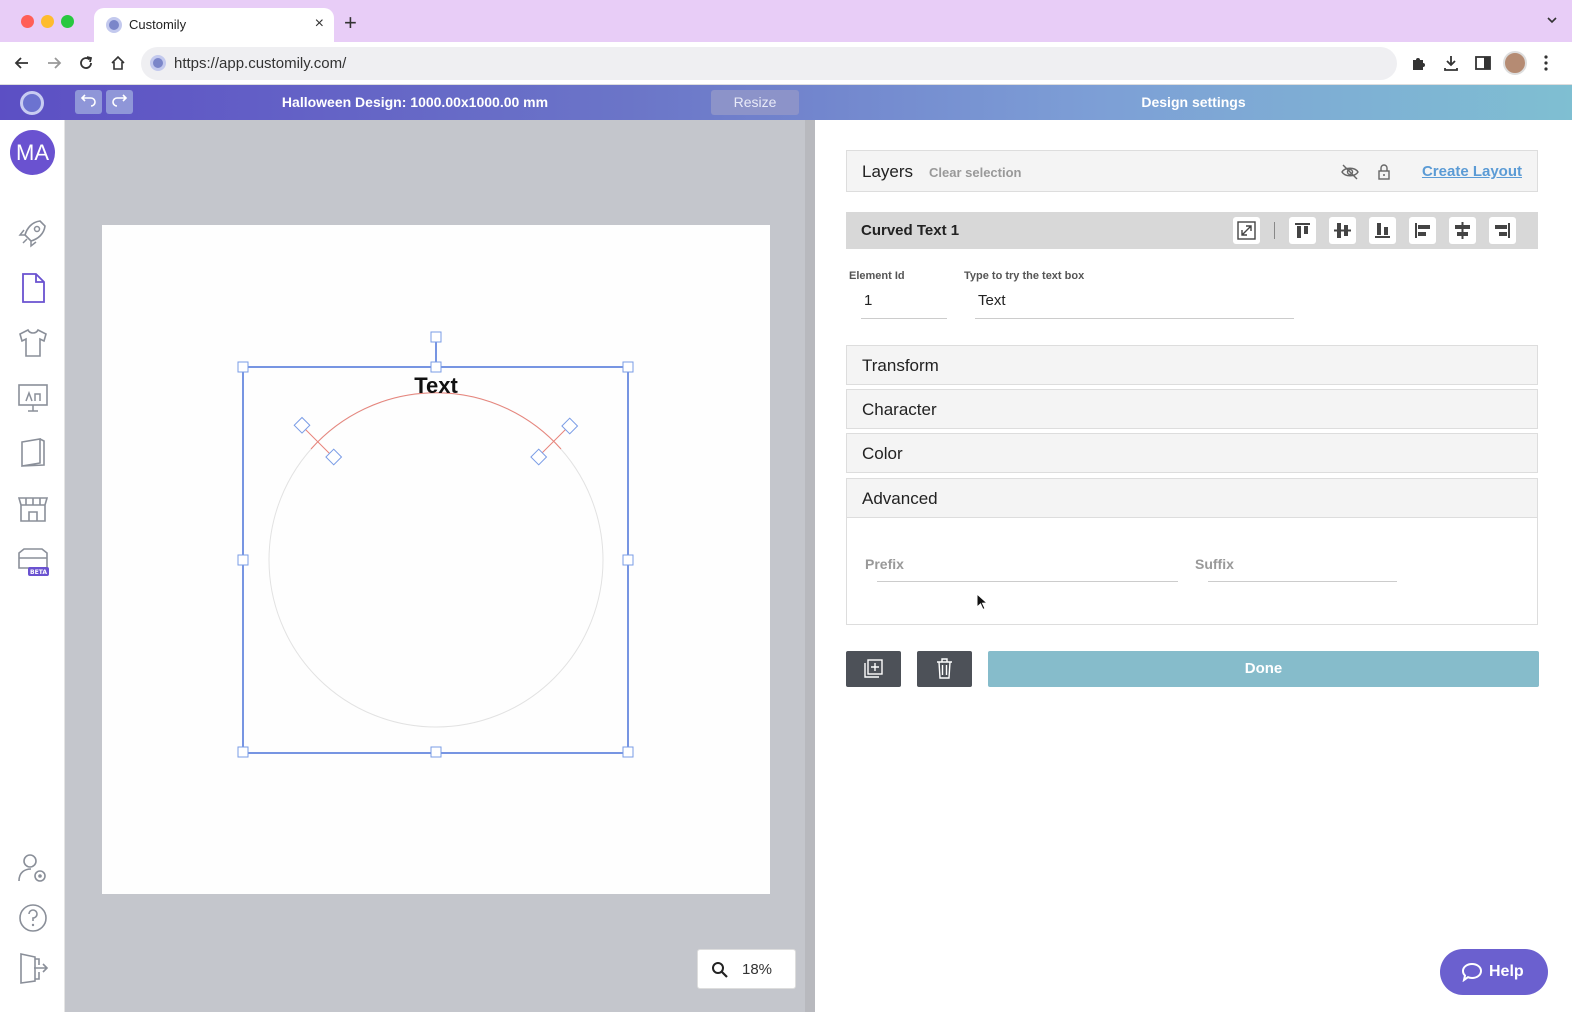 This screenshot has height=1012, width=1572. I want to click on create-layout-link: Create Layout, so click(1472, 171).